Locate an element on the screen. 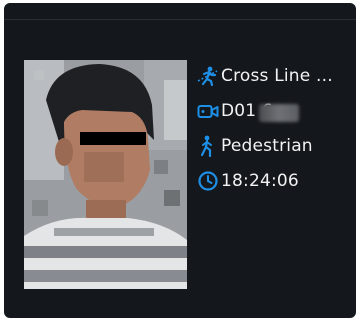 The image size is (363, 324). card-top-divider is located at coordinates (180, 19).